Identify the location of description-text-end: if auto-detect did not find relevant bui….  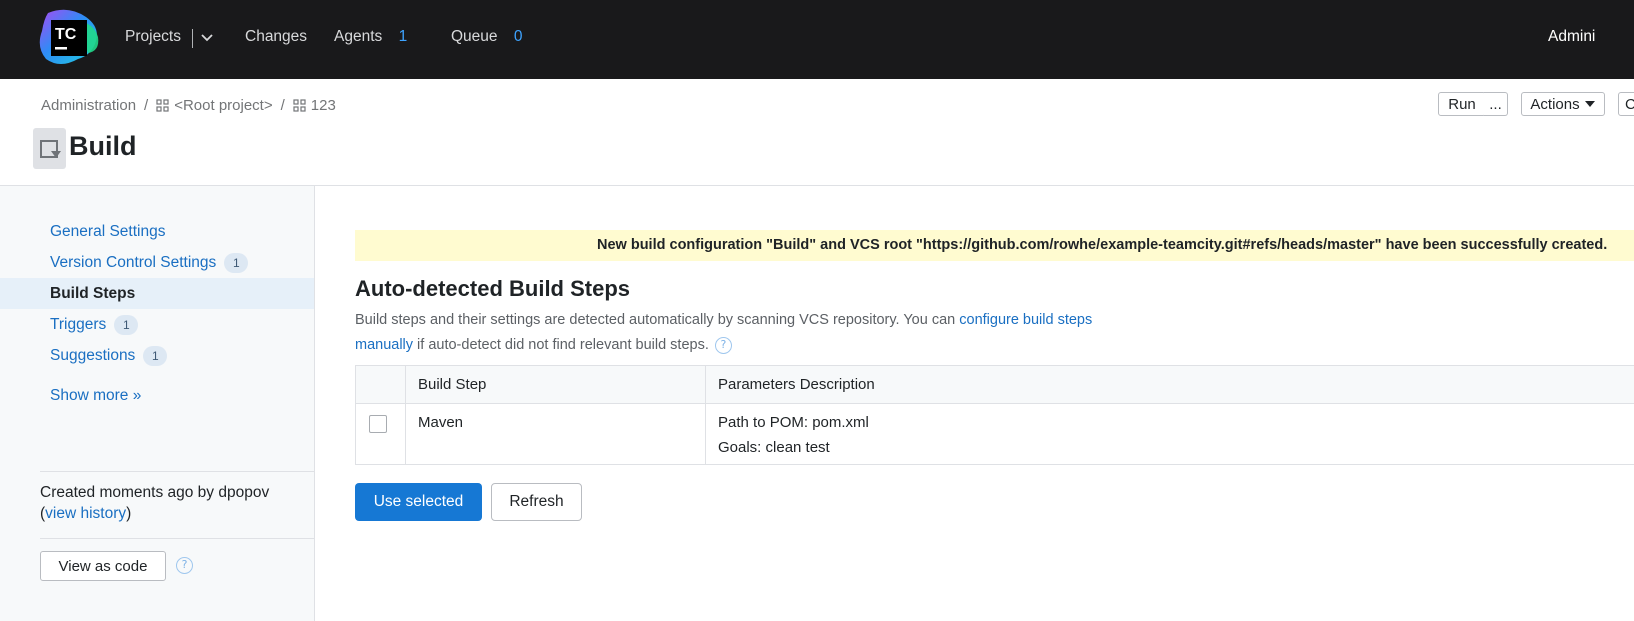
(561, 345).